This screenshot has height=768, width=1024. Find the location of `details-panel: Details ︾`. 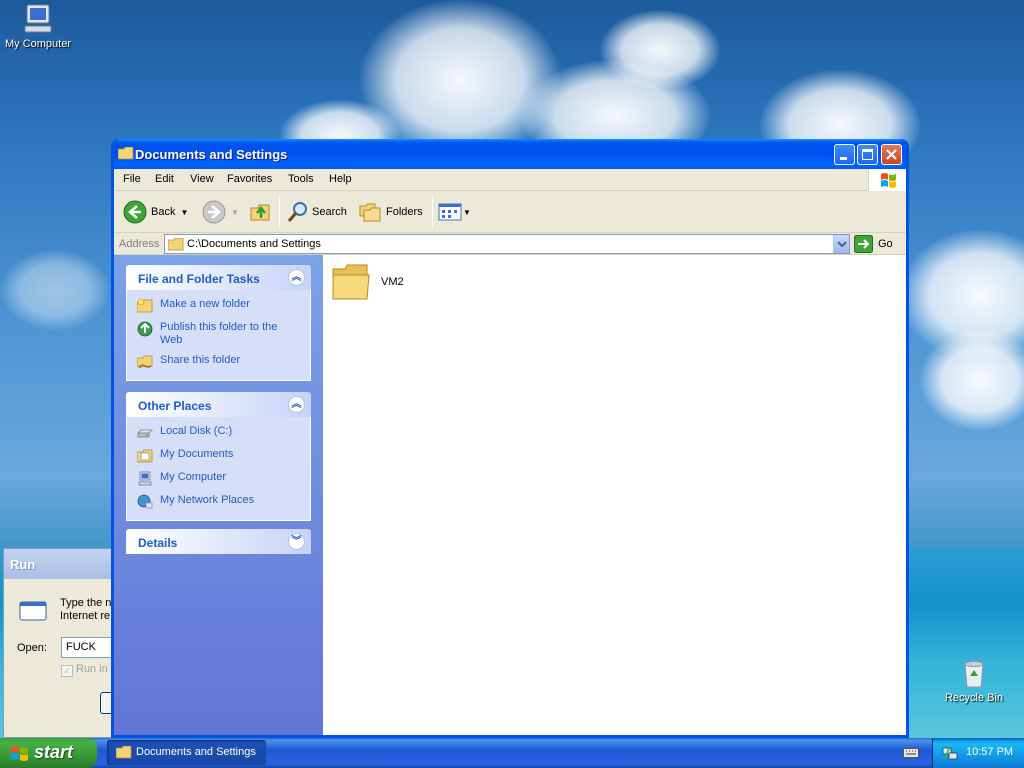

details-panel: Details ︾ is located at coordinates (218, 541).